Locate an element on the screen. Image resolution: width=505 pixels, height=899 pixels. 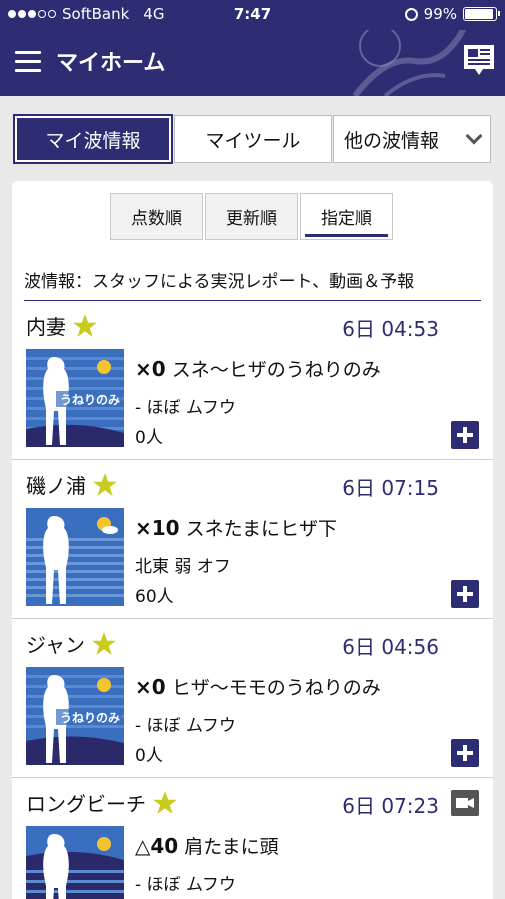
tab-other-wave-info: 他の波情報 is located at coordinates (412, 139).